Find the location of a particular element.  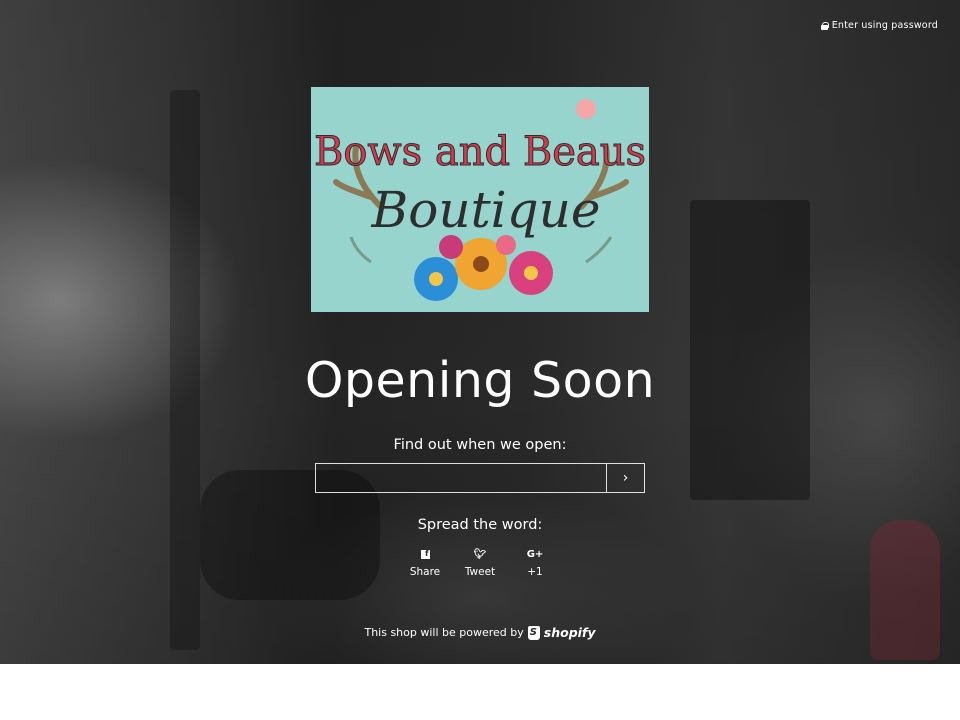

share-facebook-label: Share is located at coordinates (425, 572).